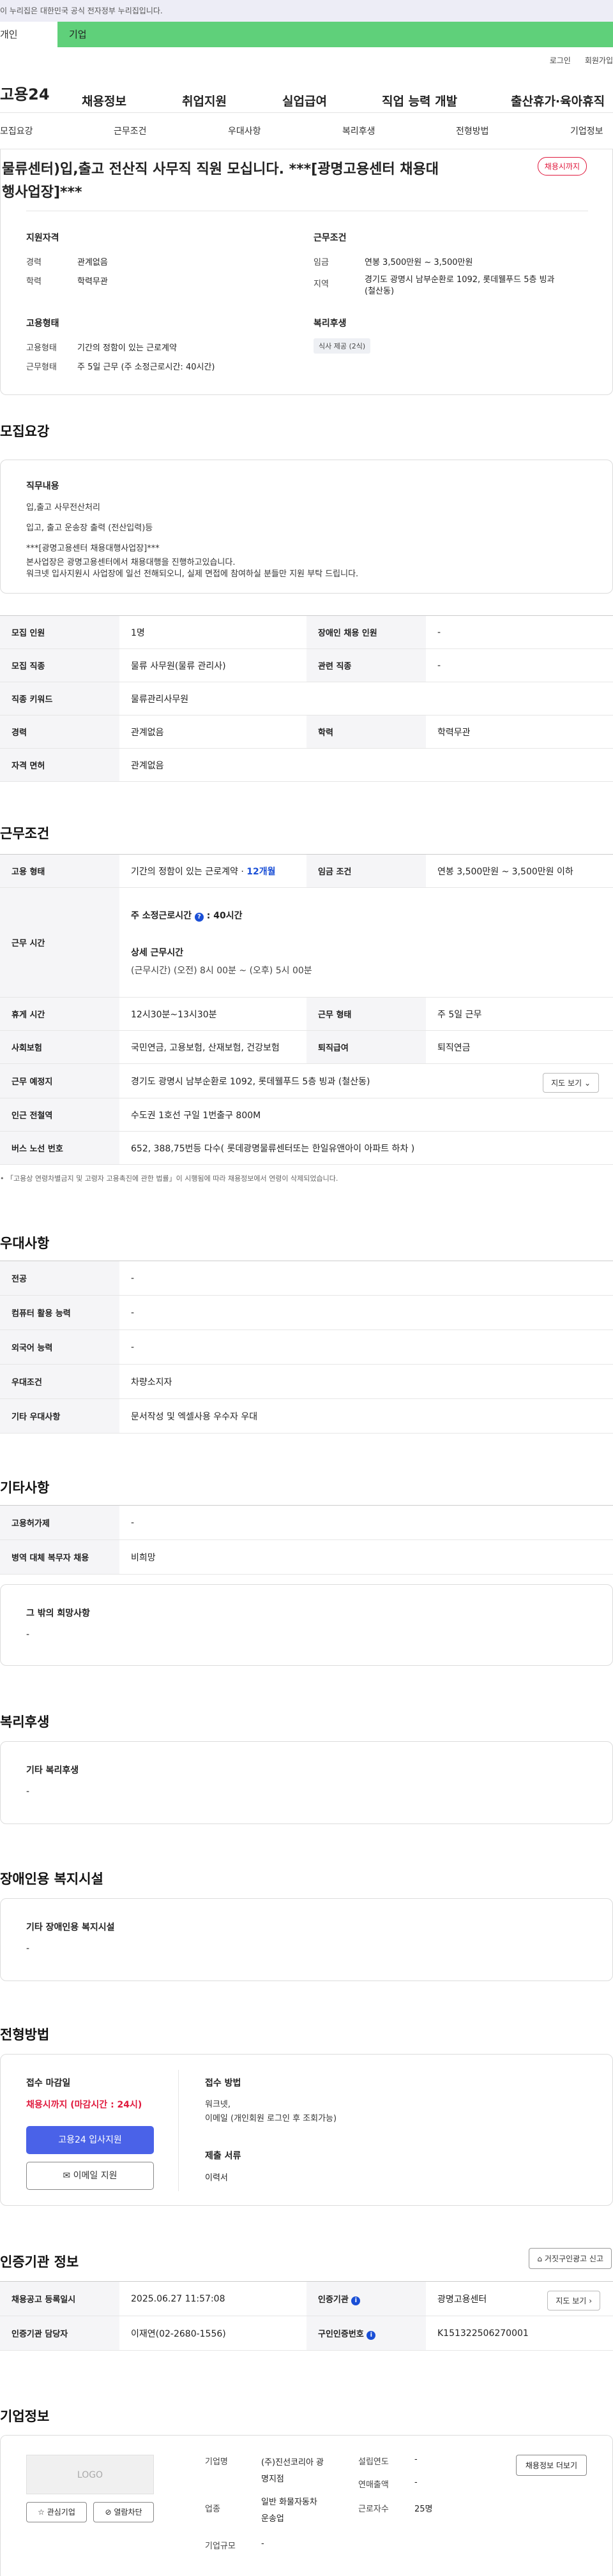  Describe the element at coordinates (92, 282) in the screenshot. I see `edu-value: 학력무관` at that location.